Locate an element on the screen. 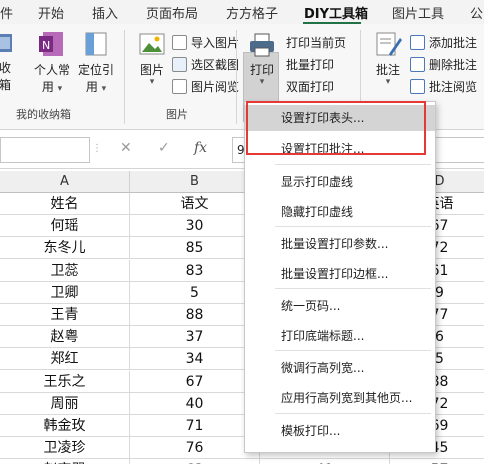  cell-math: 41 is located at coordinates (325, 461).